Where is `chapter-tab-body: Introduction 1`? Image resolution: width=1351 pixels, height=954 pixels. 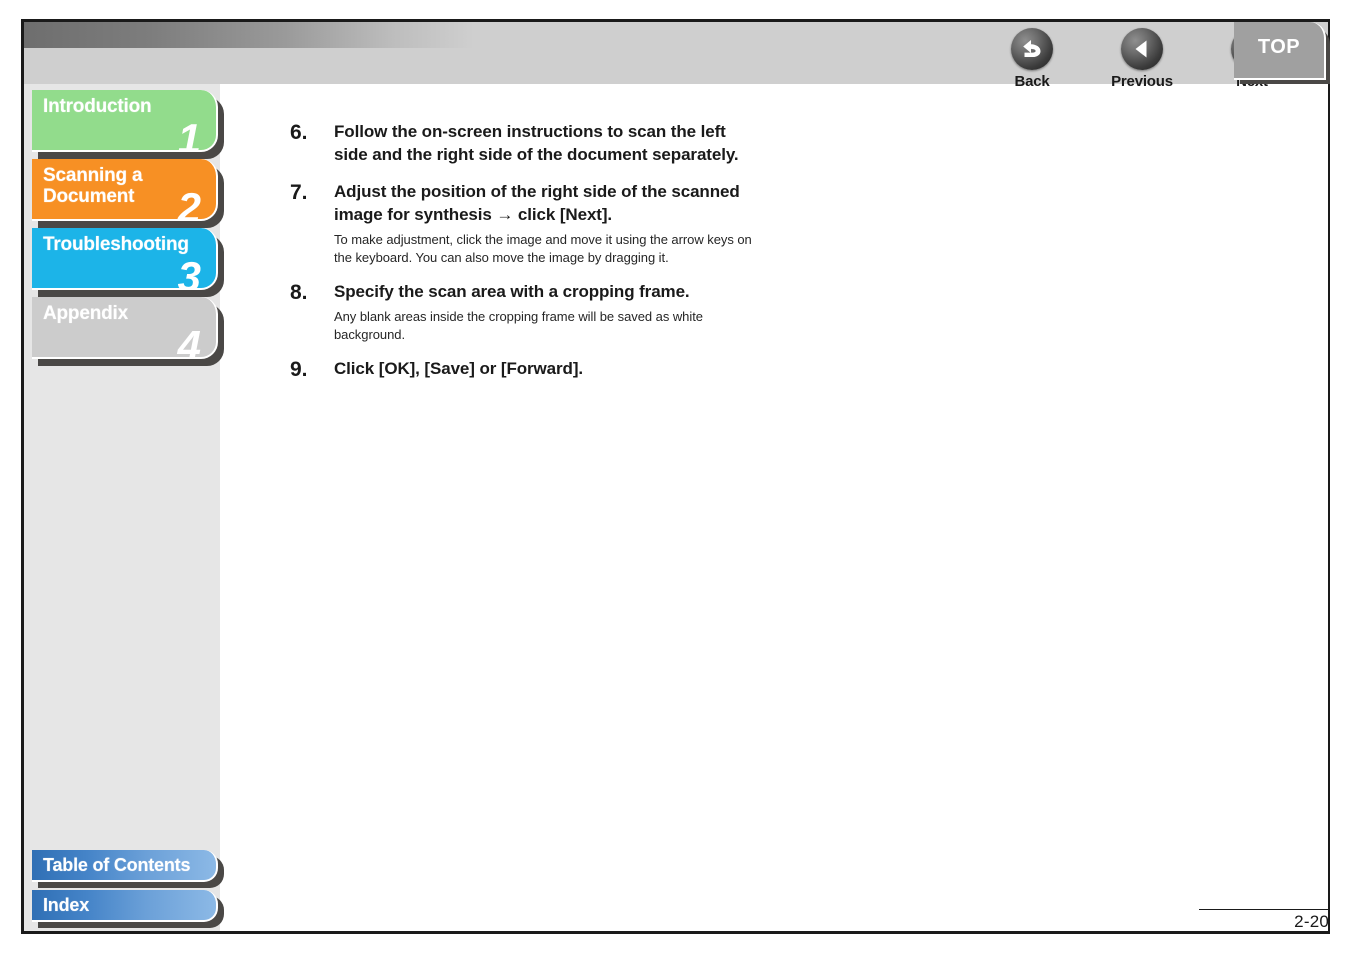
chapter-tab-body: Introduction 1 is located at coordinates (125, 121).